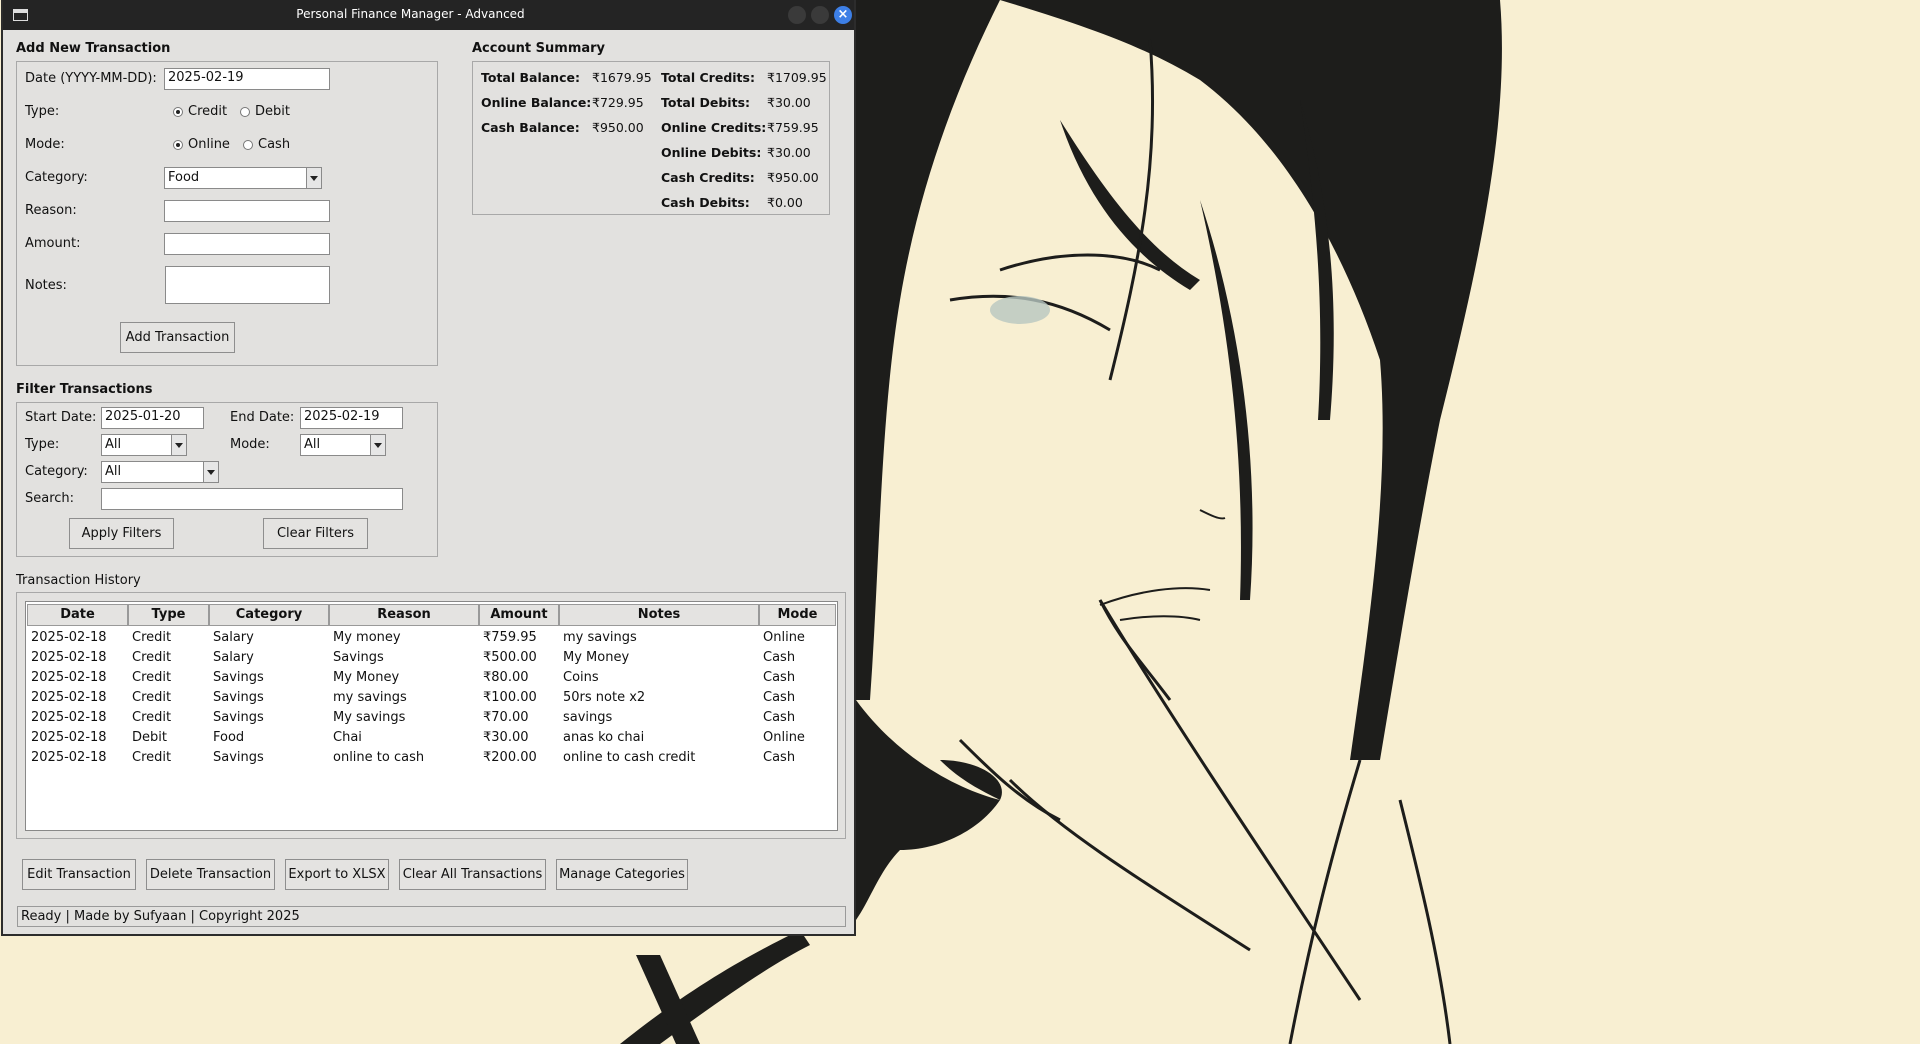 This screenshot has width=1920, height=1044. What do you see at coordinates (243, 178) in the screenshot?
I see `category-select: Food` at bounding box center [243, 178].